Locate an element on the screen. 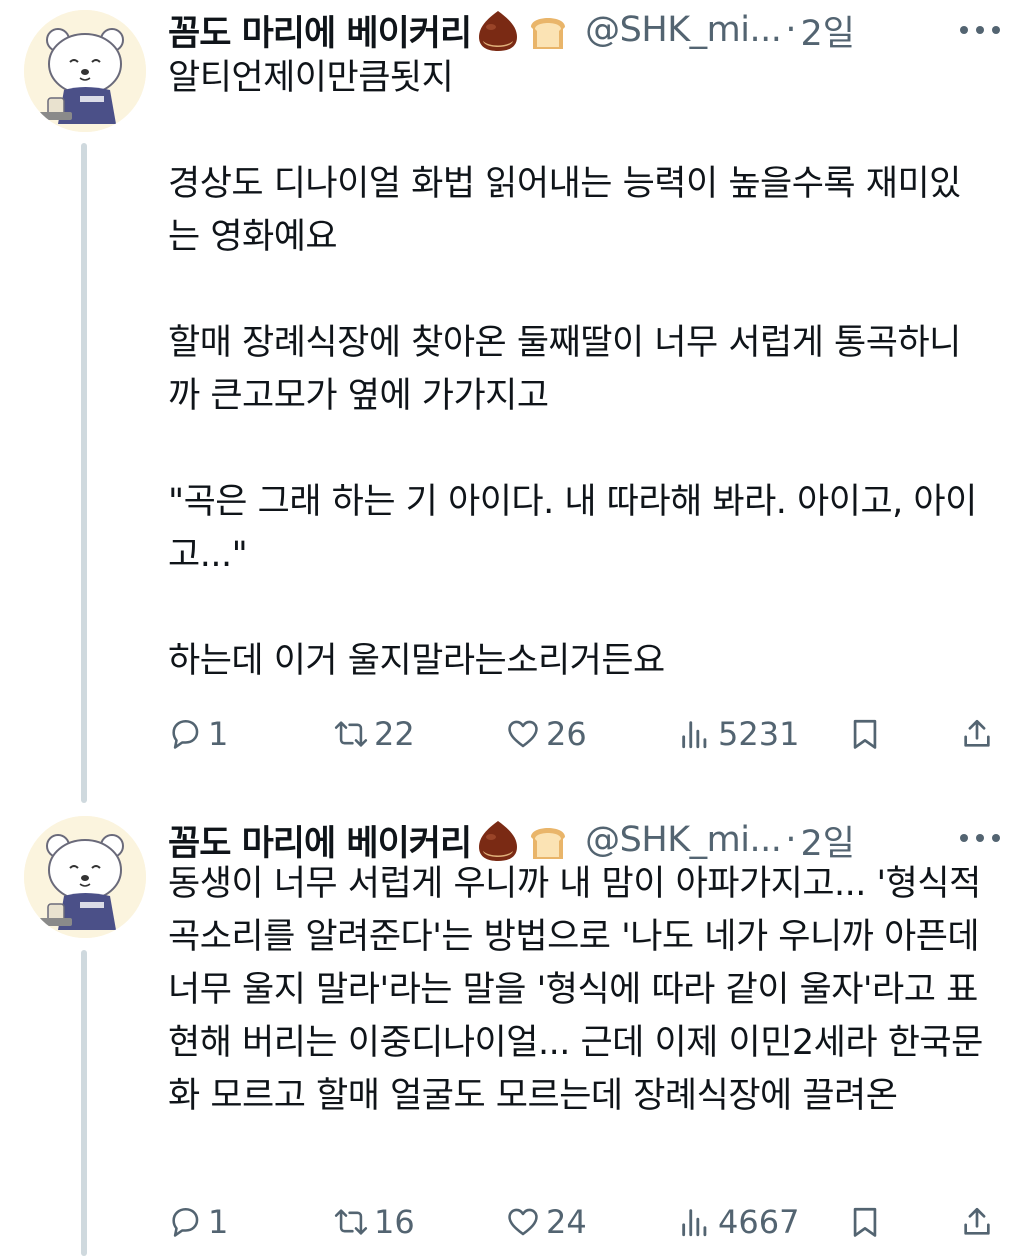 The height and width of the screenshot is (1256, 1024). tweet-header: 꼼도 마리에 베이커리 @SHK_mi... · 2일 is located at coordinates (586, 30).